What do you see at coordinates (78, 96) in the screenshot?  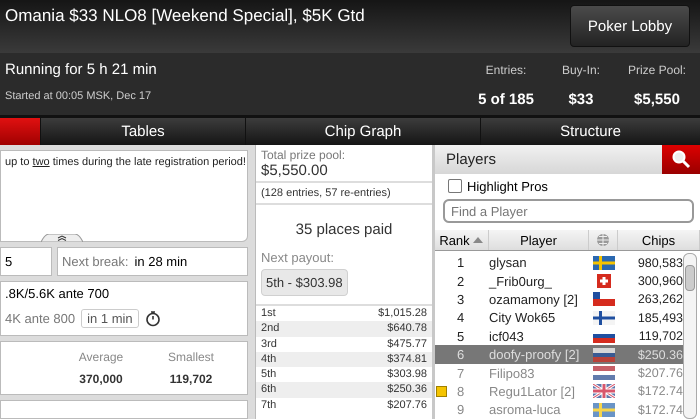 I see `start-time: Started at 00:05 MSK, Dec 17` at bounding box center [78, 96].